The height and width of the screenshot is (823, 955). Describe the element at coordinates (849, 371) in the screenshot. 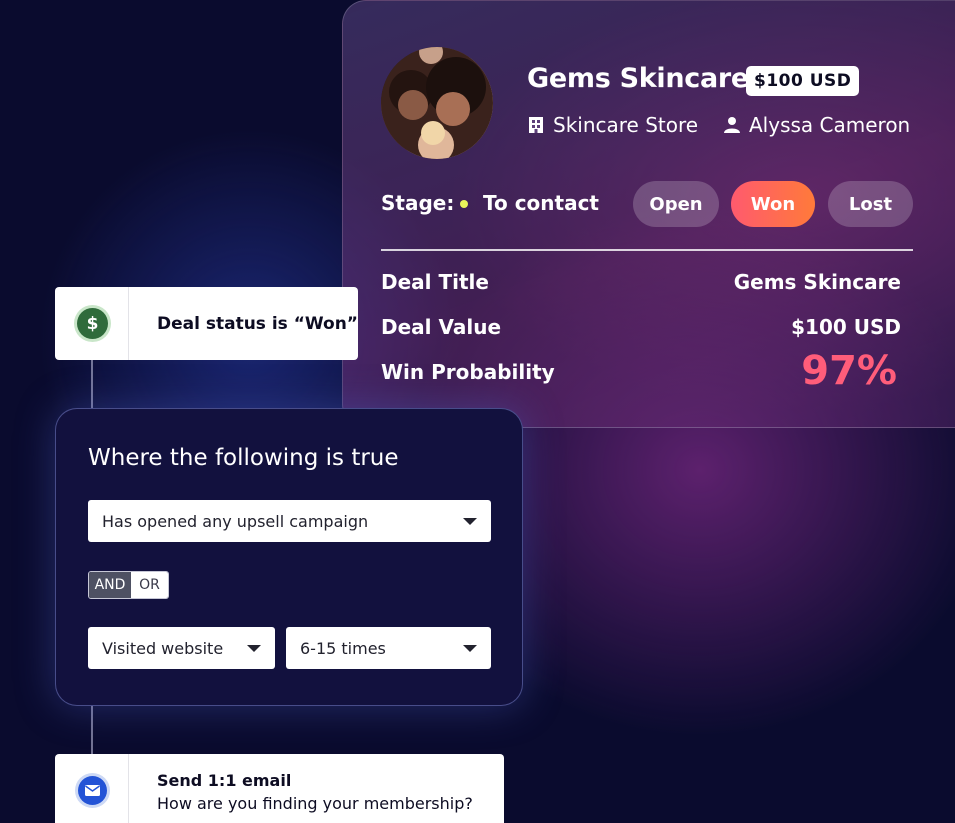

I see `win-probability-value: 97%` at that location.